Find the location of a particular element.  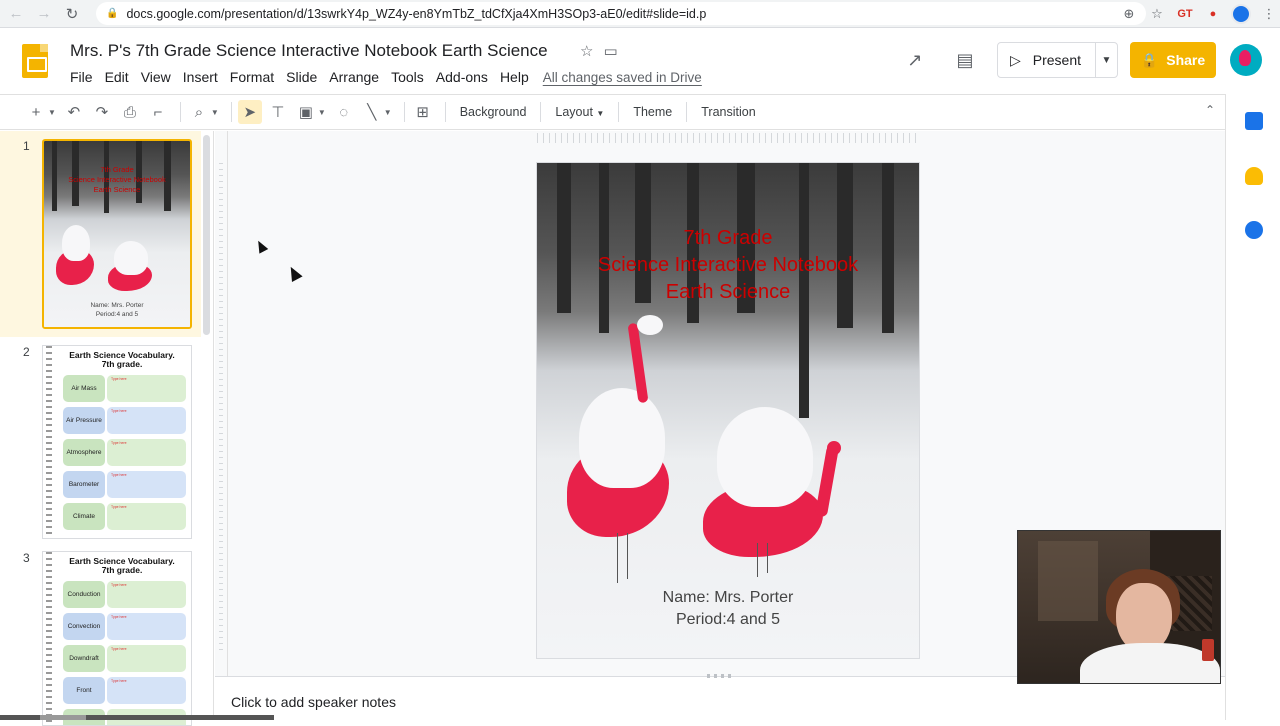

menu-format: Format is located at coordinates (252, 77).